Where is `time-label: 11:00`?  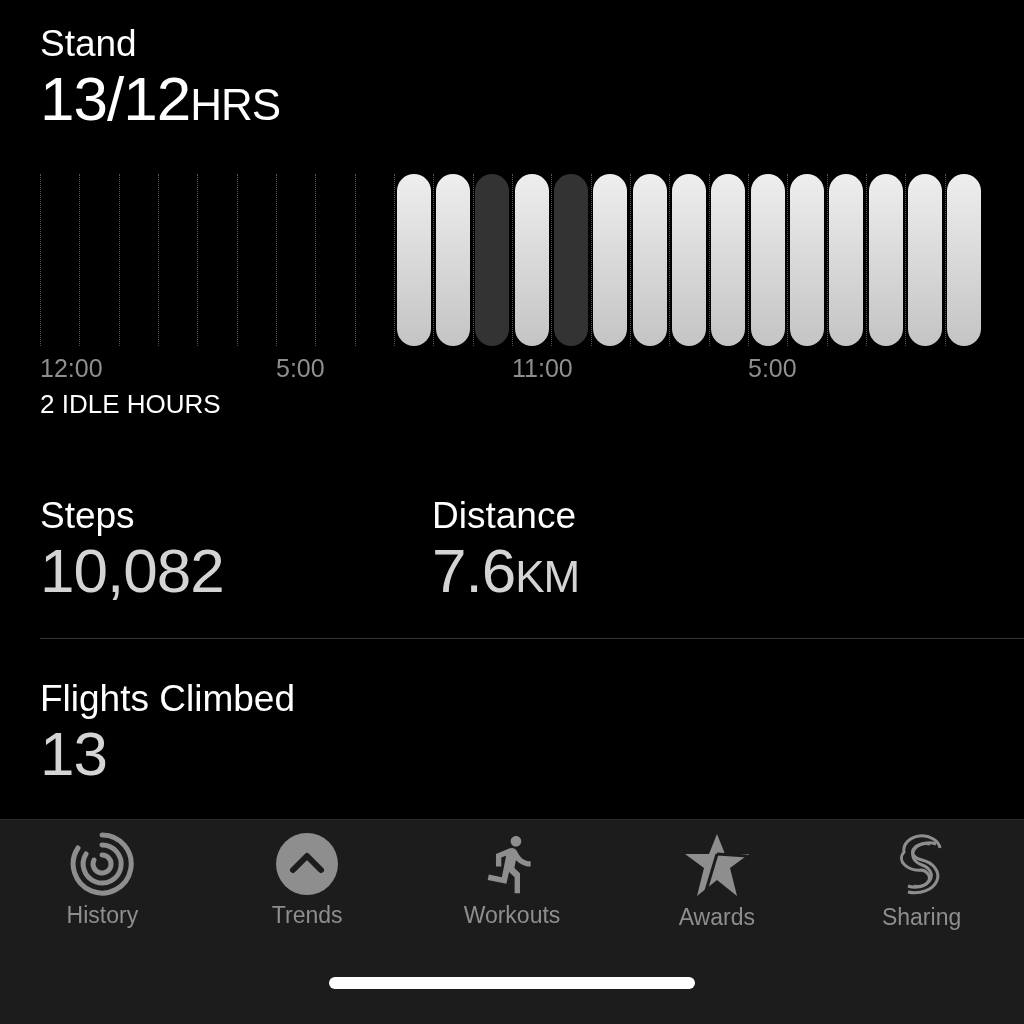 time-label: 11:00 is located at coordinates (542, 368).